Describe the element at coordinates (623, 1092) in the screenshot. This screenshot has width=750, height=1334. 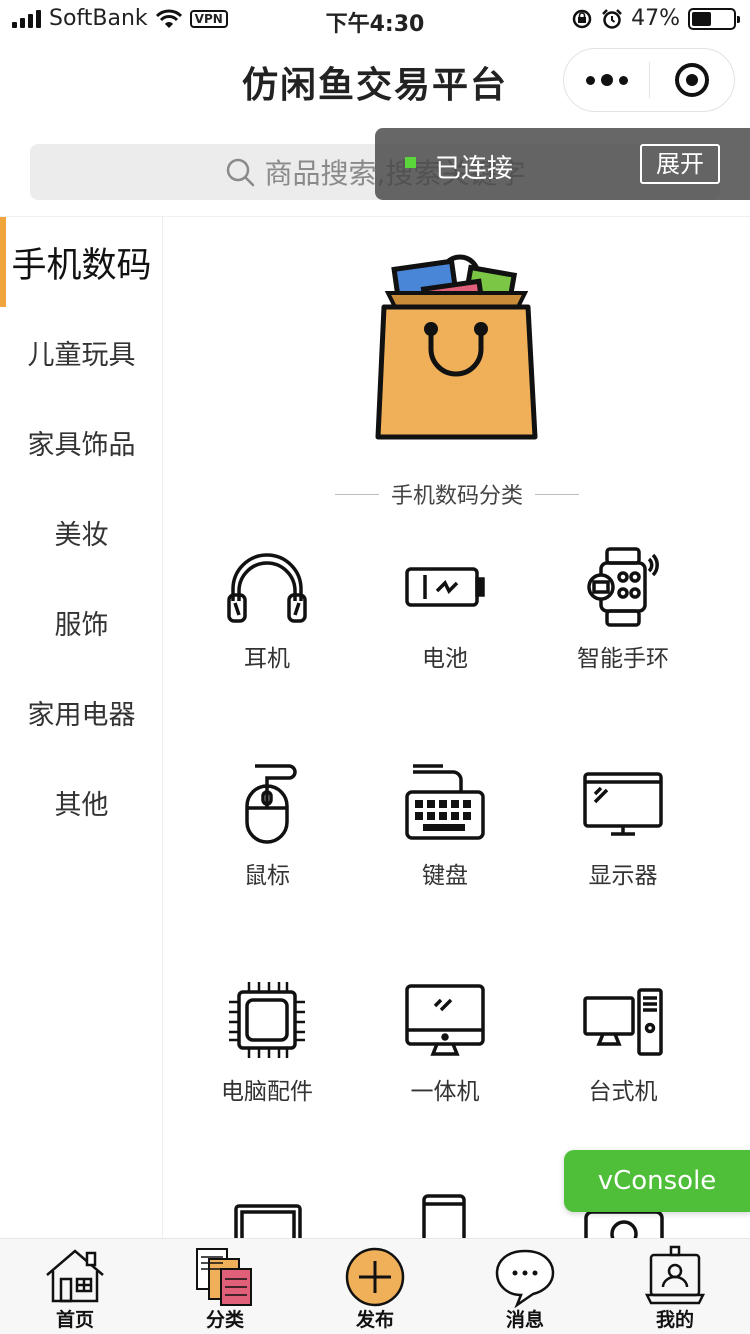
I see `category-label: 台式机` at that location.